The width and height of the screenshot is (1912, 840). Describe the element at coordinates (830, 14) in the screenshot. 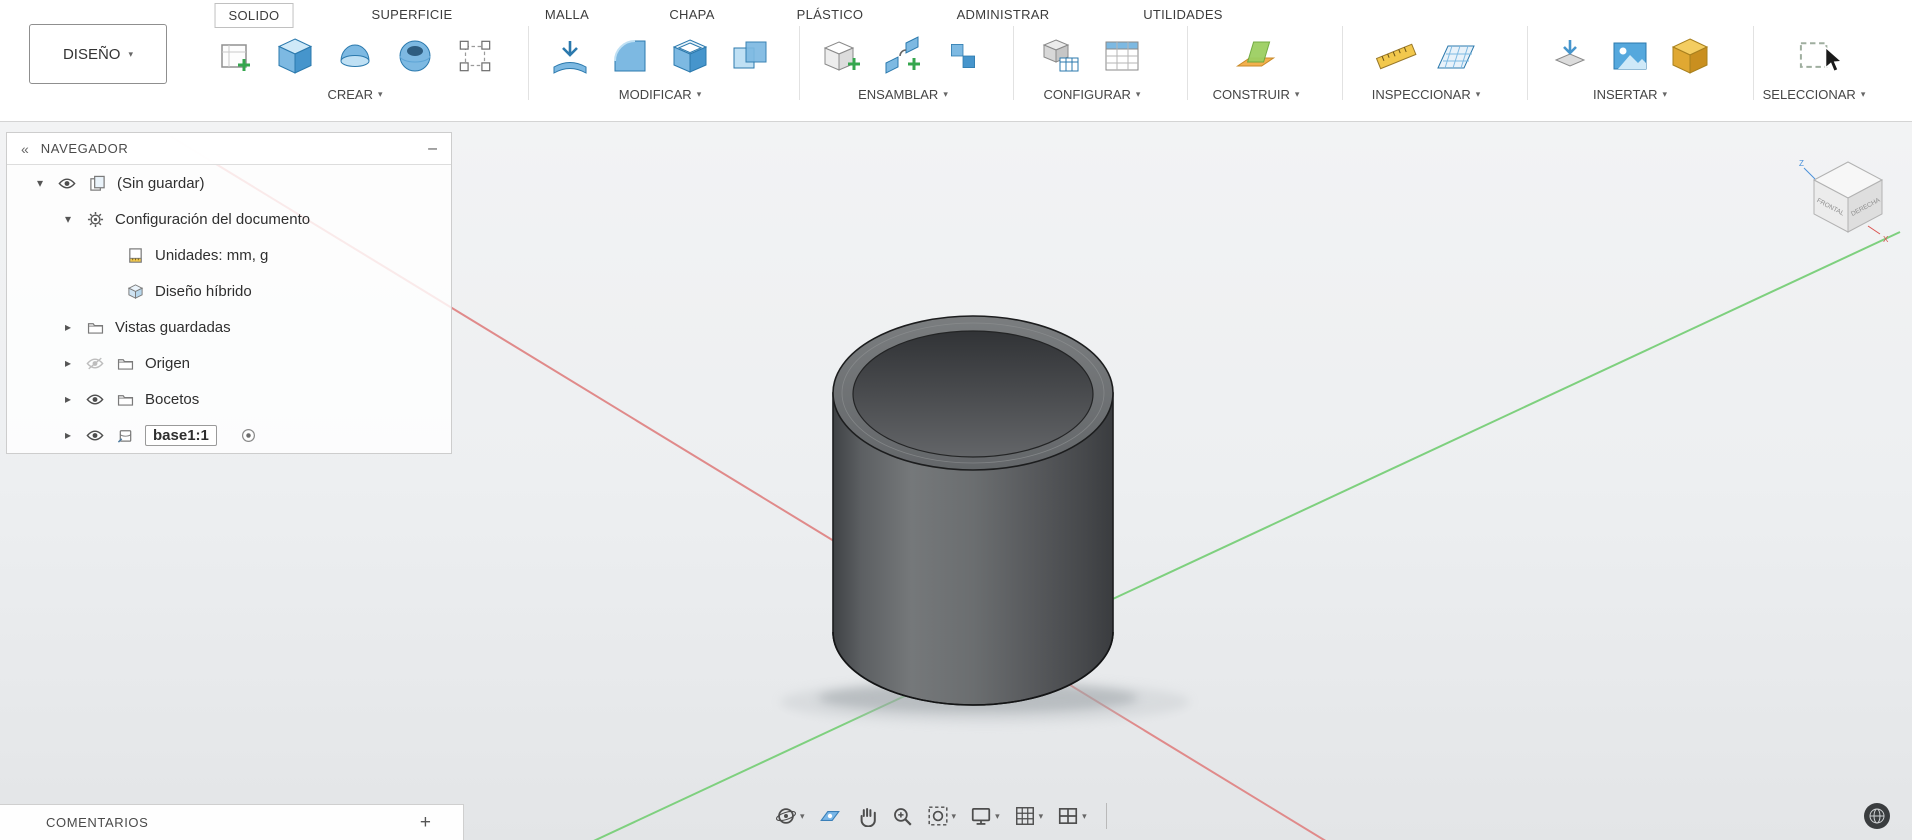

I see `tab-plastico: PLÁSTICO` at that location.